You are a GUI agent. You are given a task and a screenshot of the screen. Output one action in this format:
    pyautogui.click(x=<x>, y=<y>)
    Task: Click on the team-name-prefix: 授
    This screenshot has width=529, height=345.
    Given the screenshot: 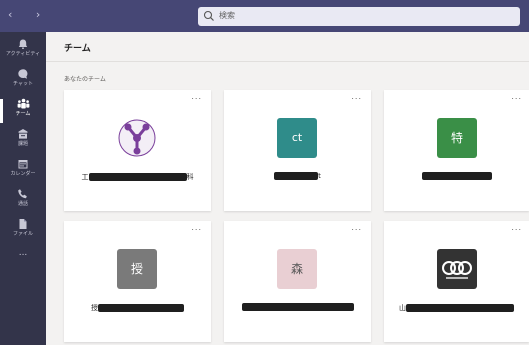 What is the action you would take?
    pyautogui.click(x=94, y=308)
    